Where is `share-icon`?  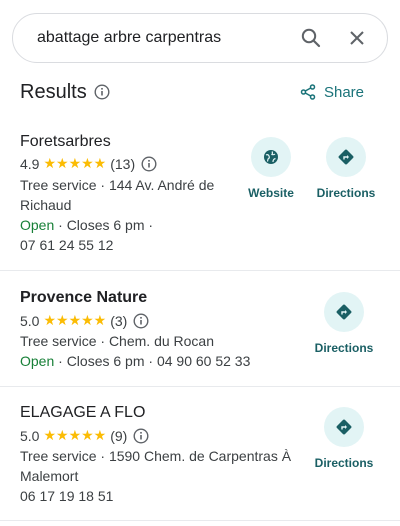 share-icon is located at coordinates (308, 92).